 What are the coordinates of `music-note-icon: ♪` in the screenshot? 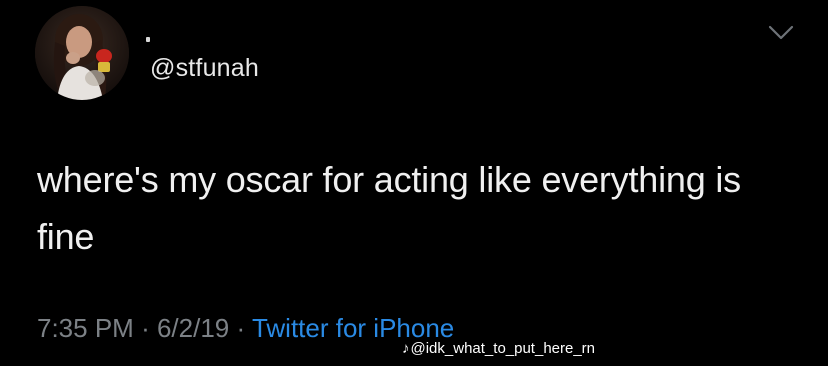 It's located at (406, 348).